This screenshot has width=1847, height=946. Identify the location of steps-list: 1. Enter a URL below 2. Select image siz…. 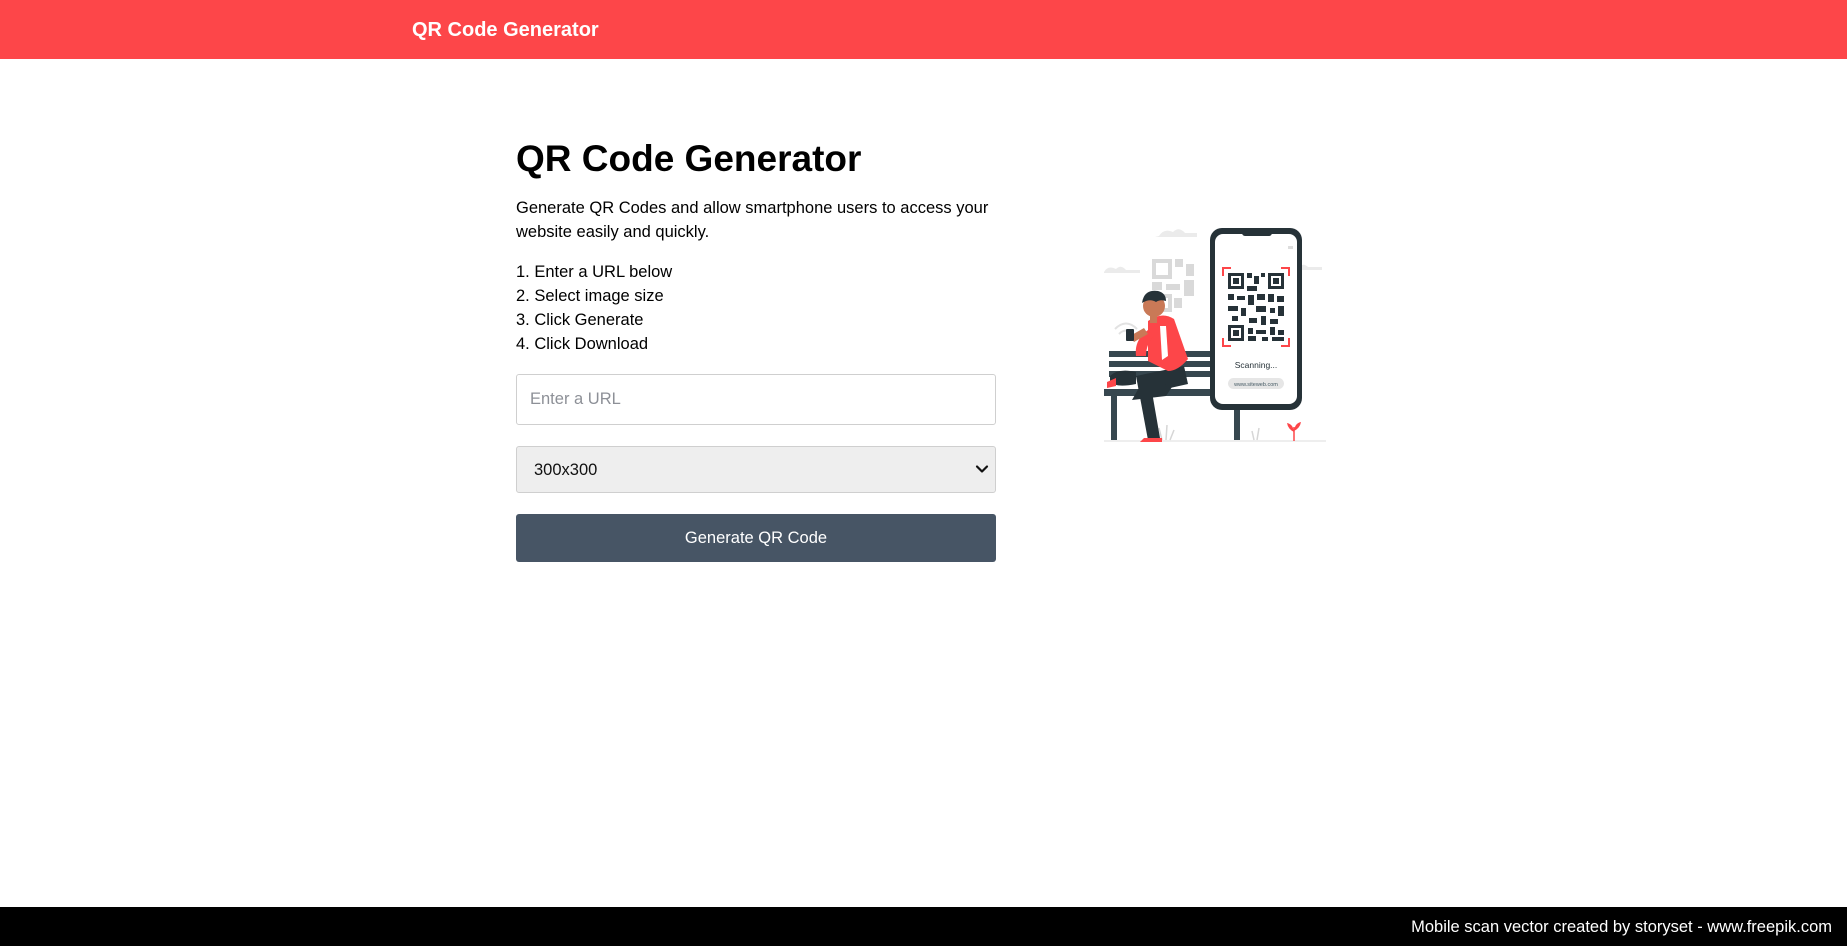
(756, 308).